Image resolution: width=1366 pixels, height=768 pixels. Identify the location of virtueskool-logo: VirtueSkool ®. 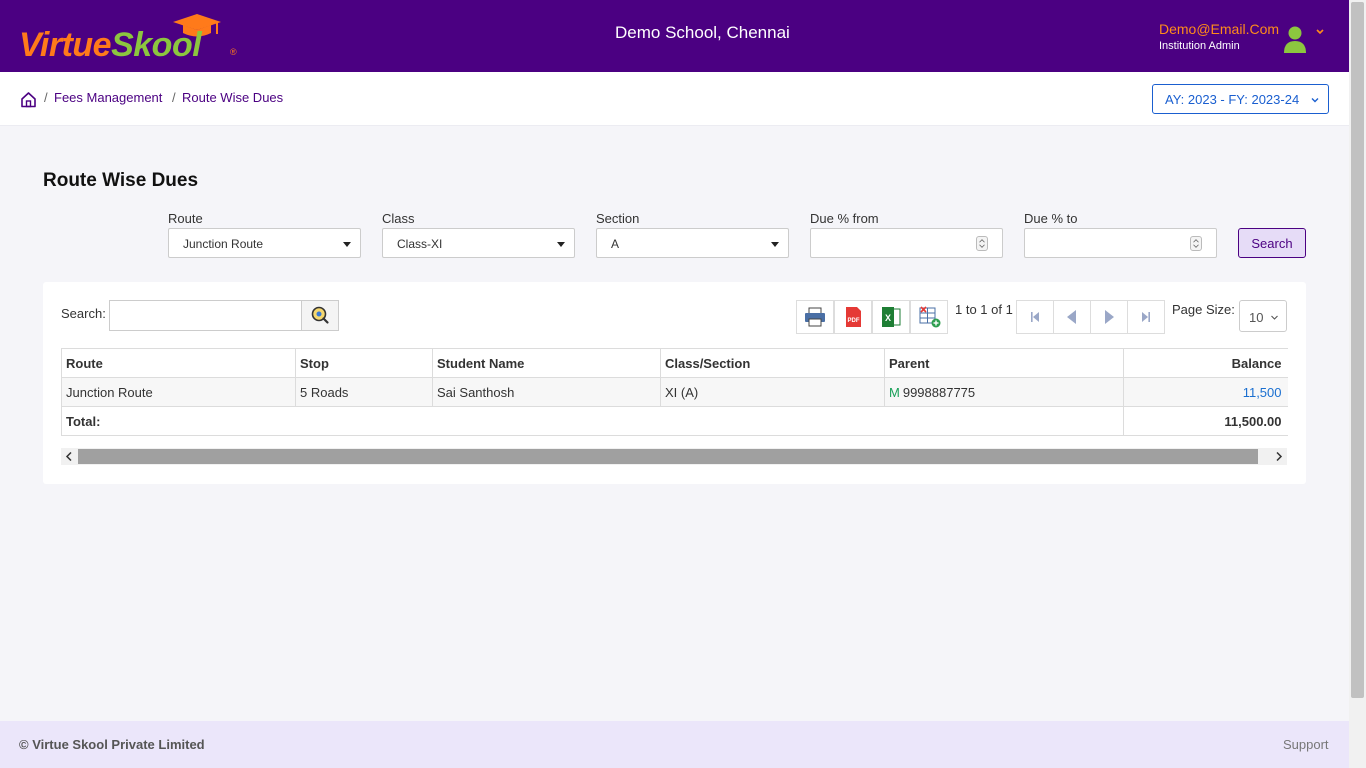
(130, 39).